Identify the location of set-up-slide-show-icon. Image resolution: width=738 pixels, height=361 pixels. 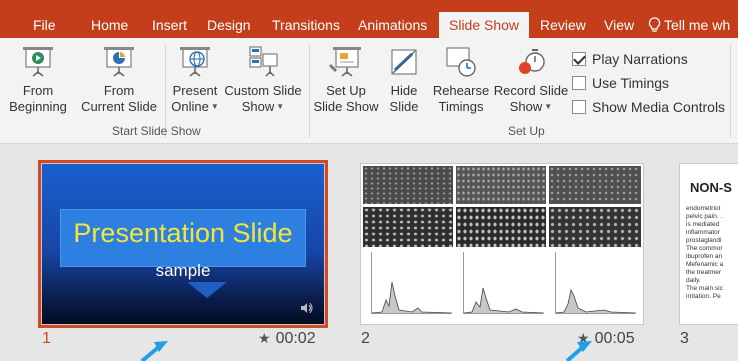
(345, 62).